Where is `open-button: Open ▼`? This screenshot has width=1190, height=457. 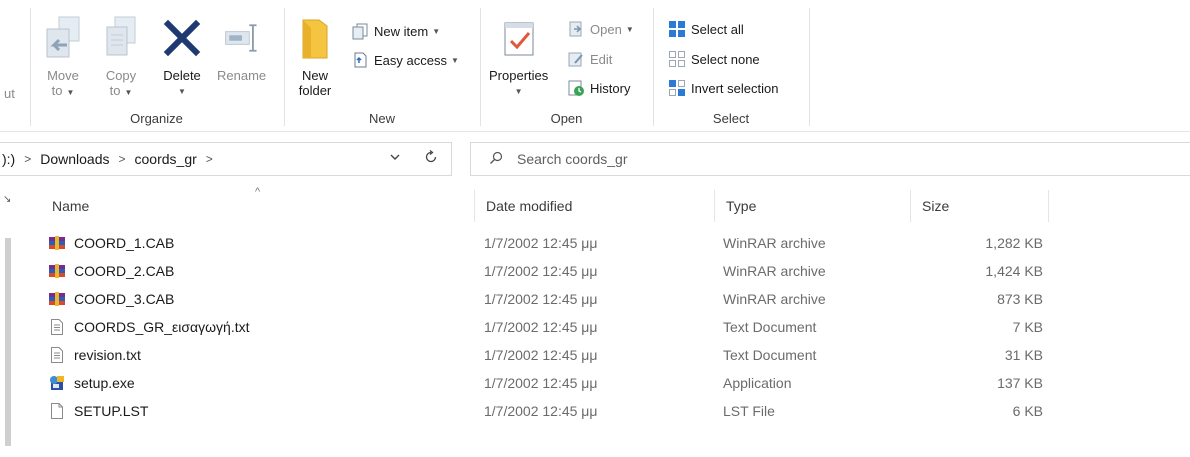 open-button: Open ▼ is located at coordinates (600, 29).